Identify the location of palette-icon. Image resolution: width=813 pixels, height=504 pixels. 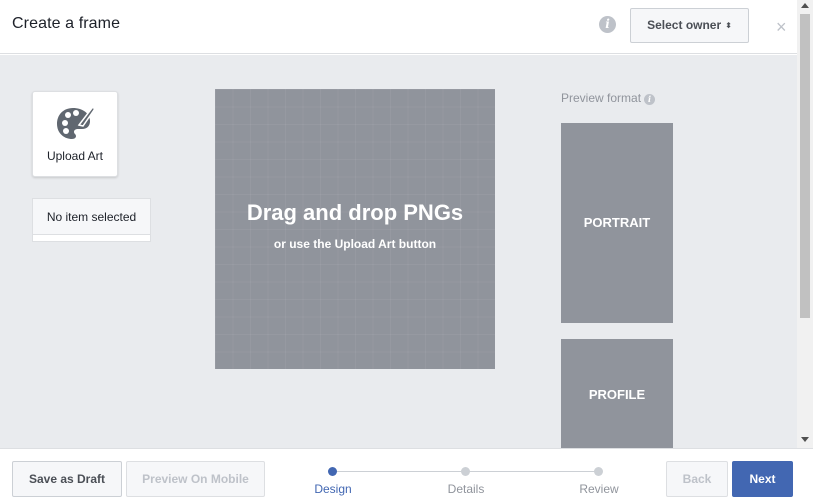
(76, 122).